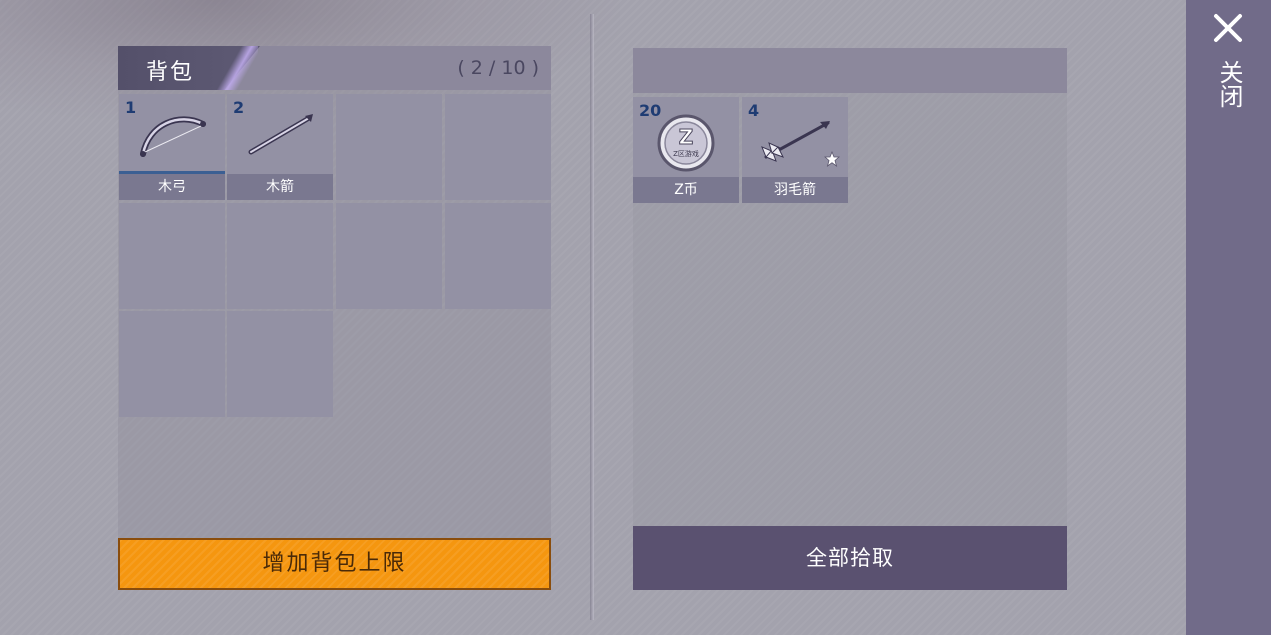 This screenshot has width=1271, height=635. What do you see at coordinates (592, 317) in the screenshot?
I see `panel-divider` at bounding box center [592, 317].